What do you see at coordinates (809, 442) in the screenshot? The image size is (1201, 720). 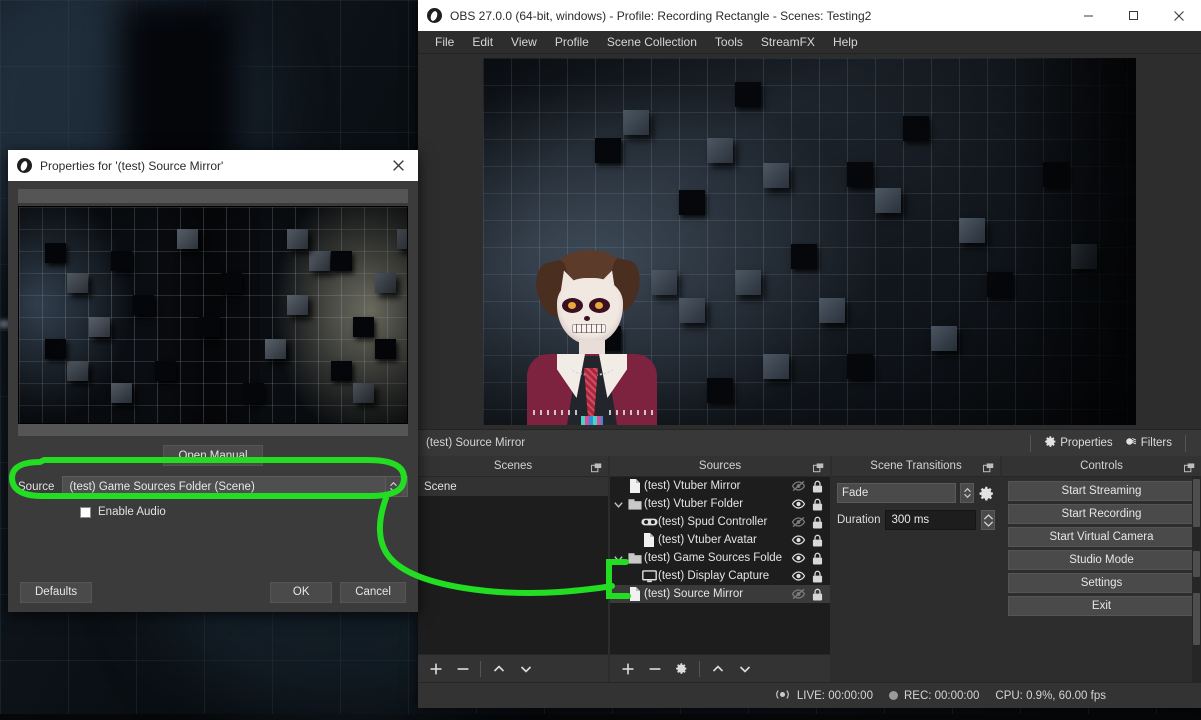 I see `selected-source-toolbar: (test) Source Mirror Properties Filters` at bounding box center [809, 442].